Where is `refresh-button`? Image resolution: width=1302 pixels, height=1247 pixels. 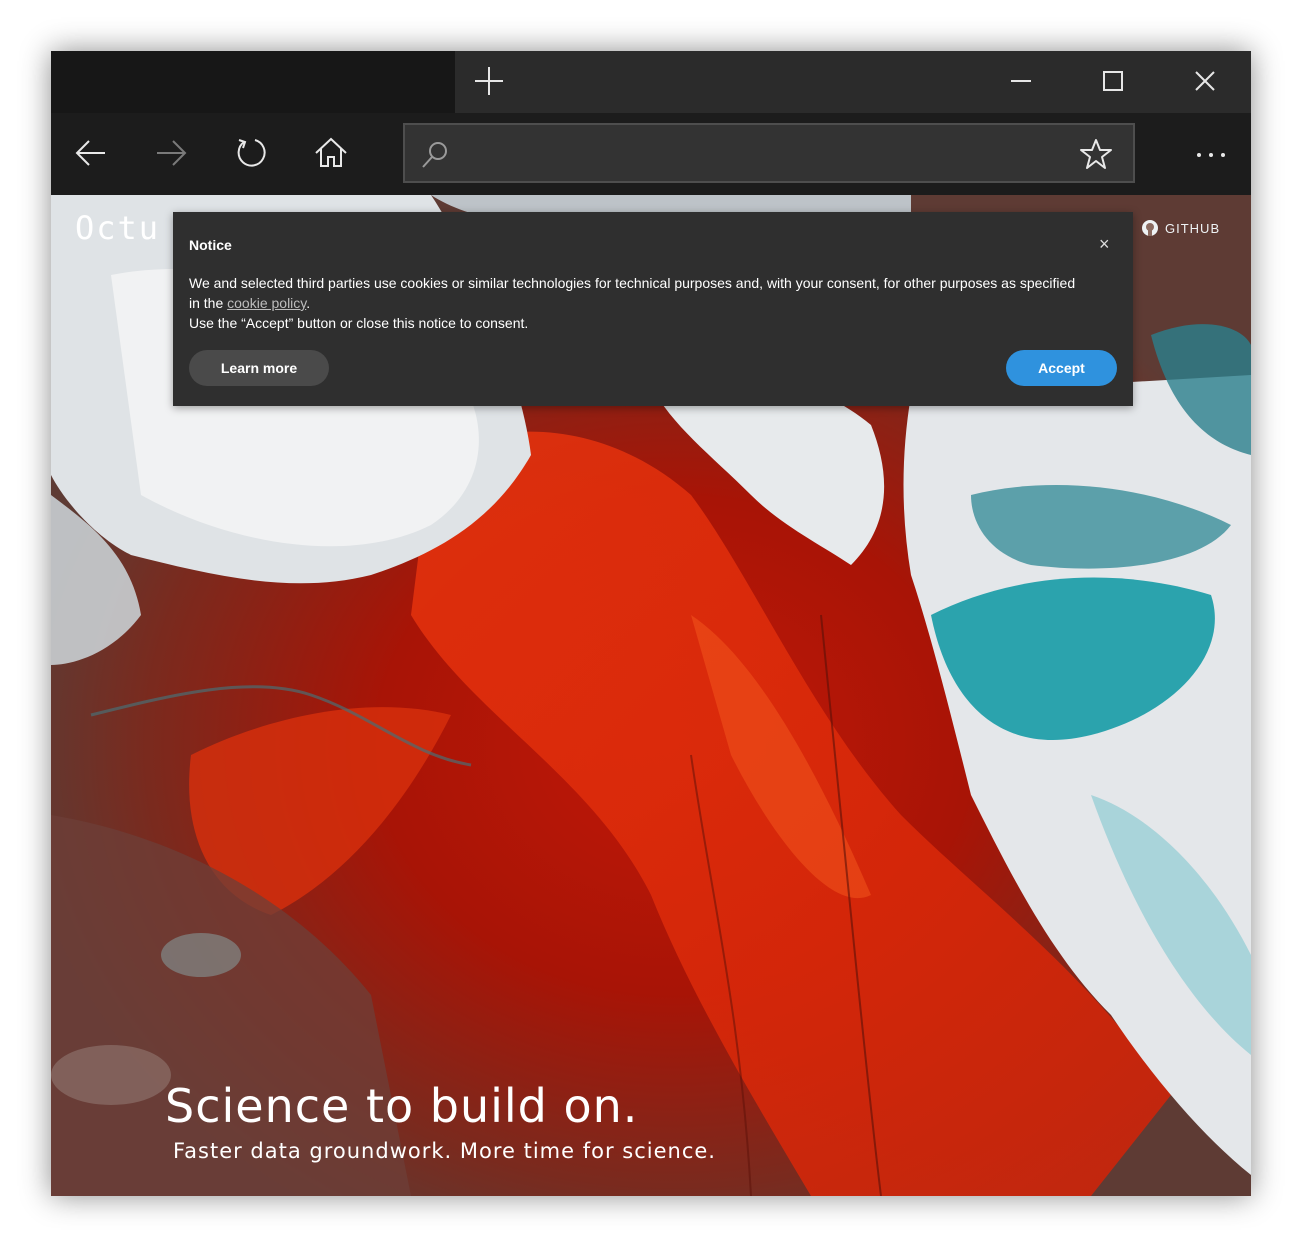 refresh-button is located at coordinates (251, 153).